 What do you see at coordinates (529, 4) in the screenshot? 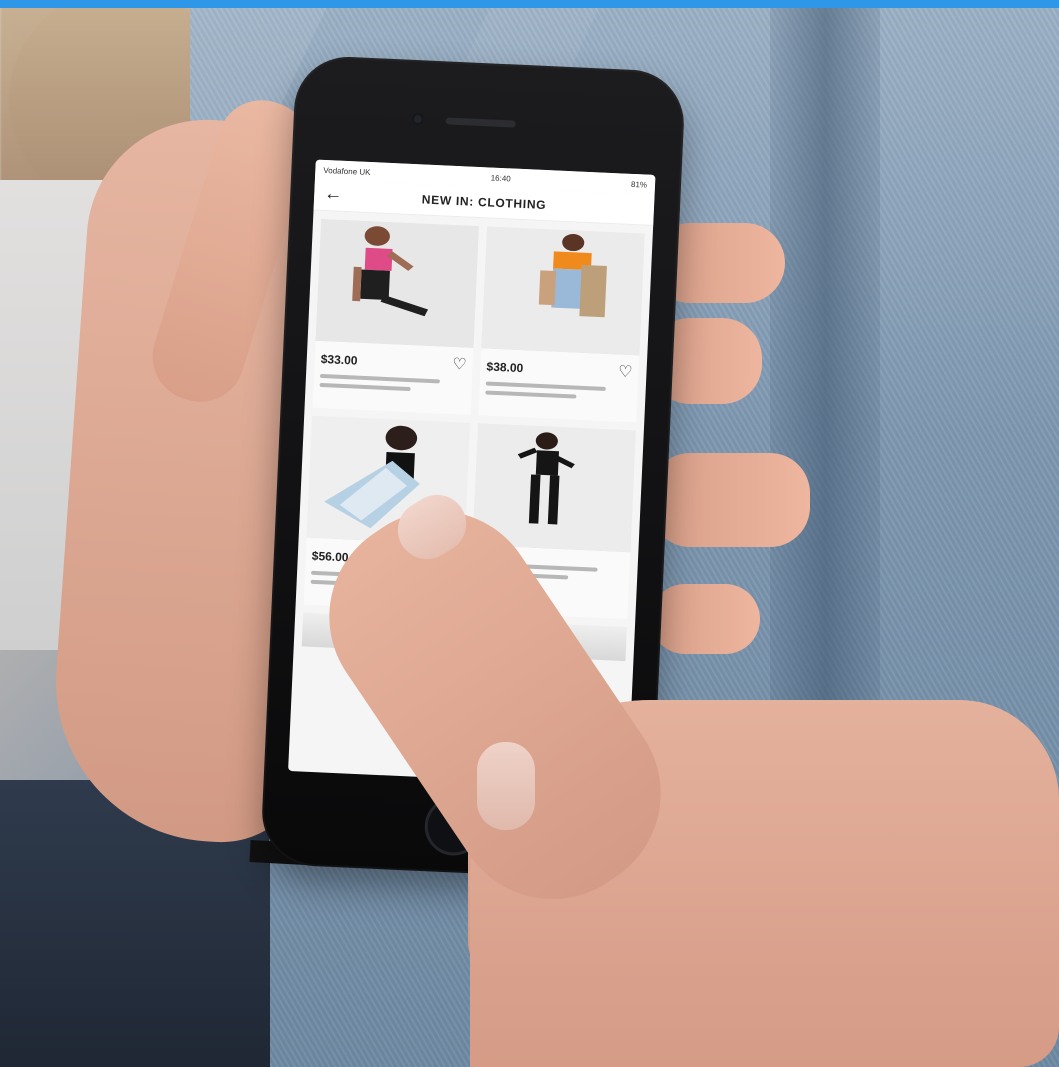
I see `top-accent-bar` at bounding box center [529, 4].